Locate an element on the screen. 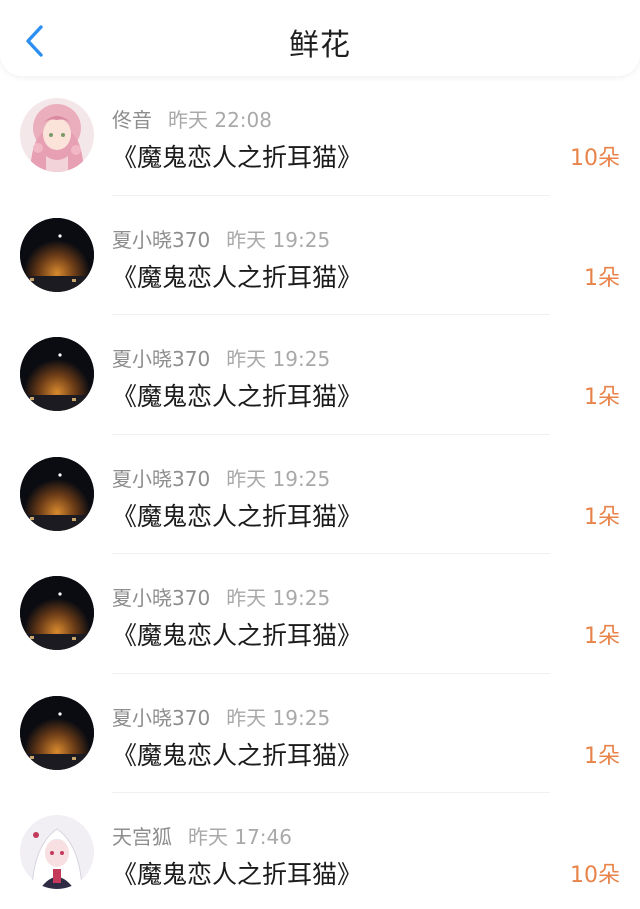 The image size is (640, 909). username: 天宫狐 is located at coordinates (142, 837).